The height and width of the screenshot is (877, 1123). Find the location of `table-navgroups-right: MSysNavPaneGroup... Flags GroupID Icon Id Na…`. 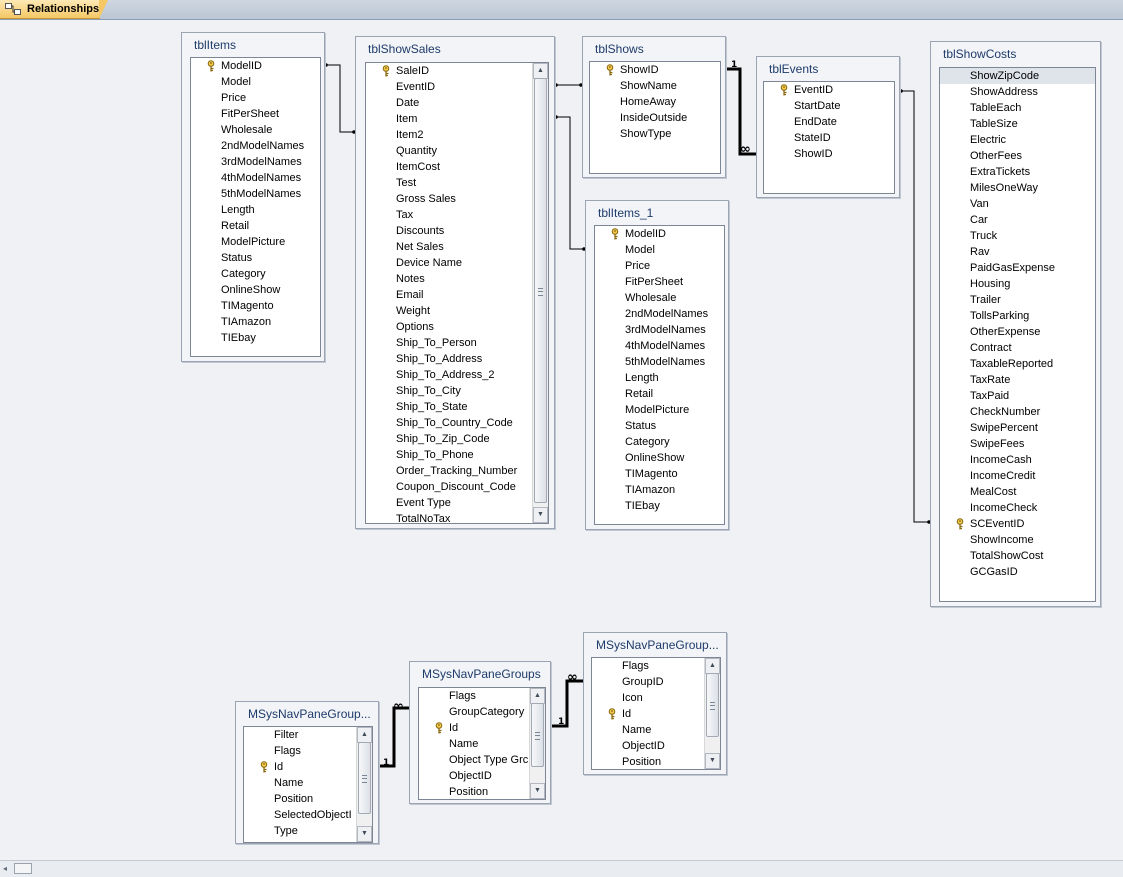

table-navgroups-right: MSysNavPaneGroup... Flags GroupID Icon Id Na… is located at coordinates (655, 703).